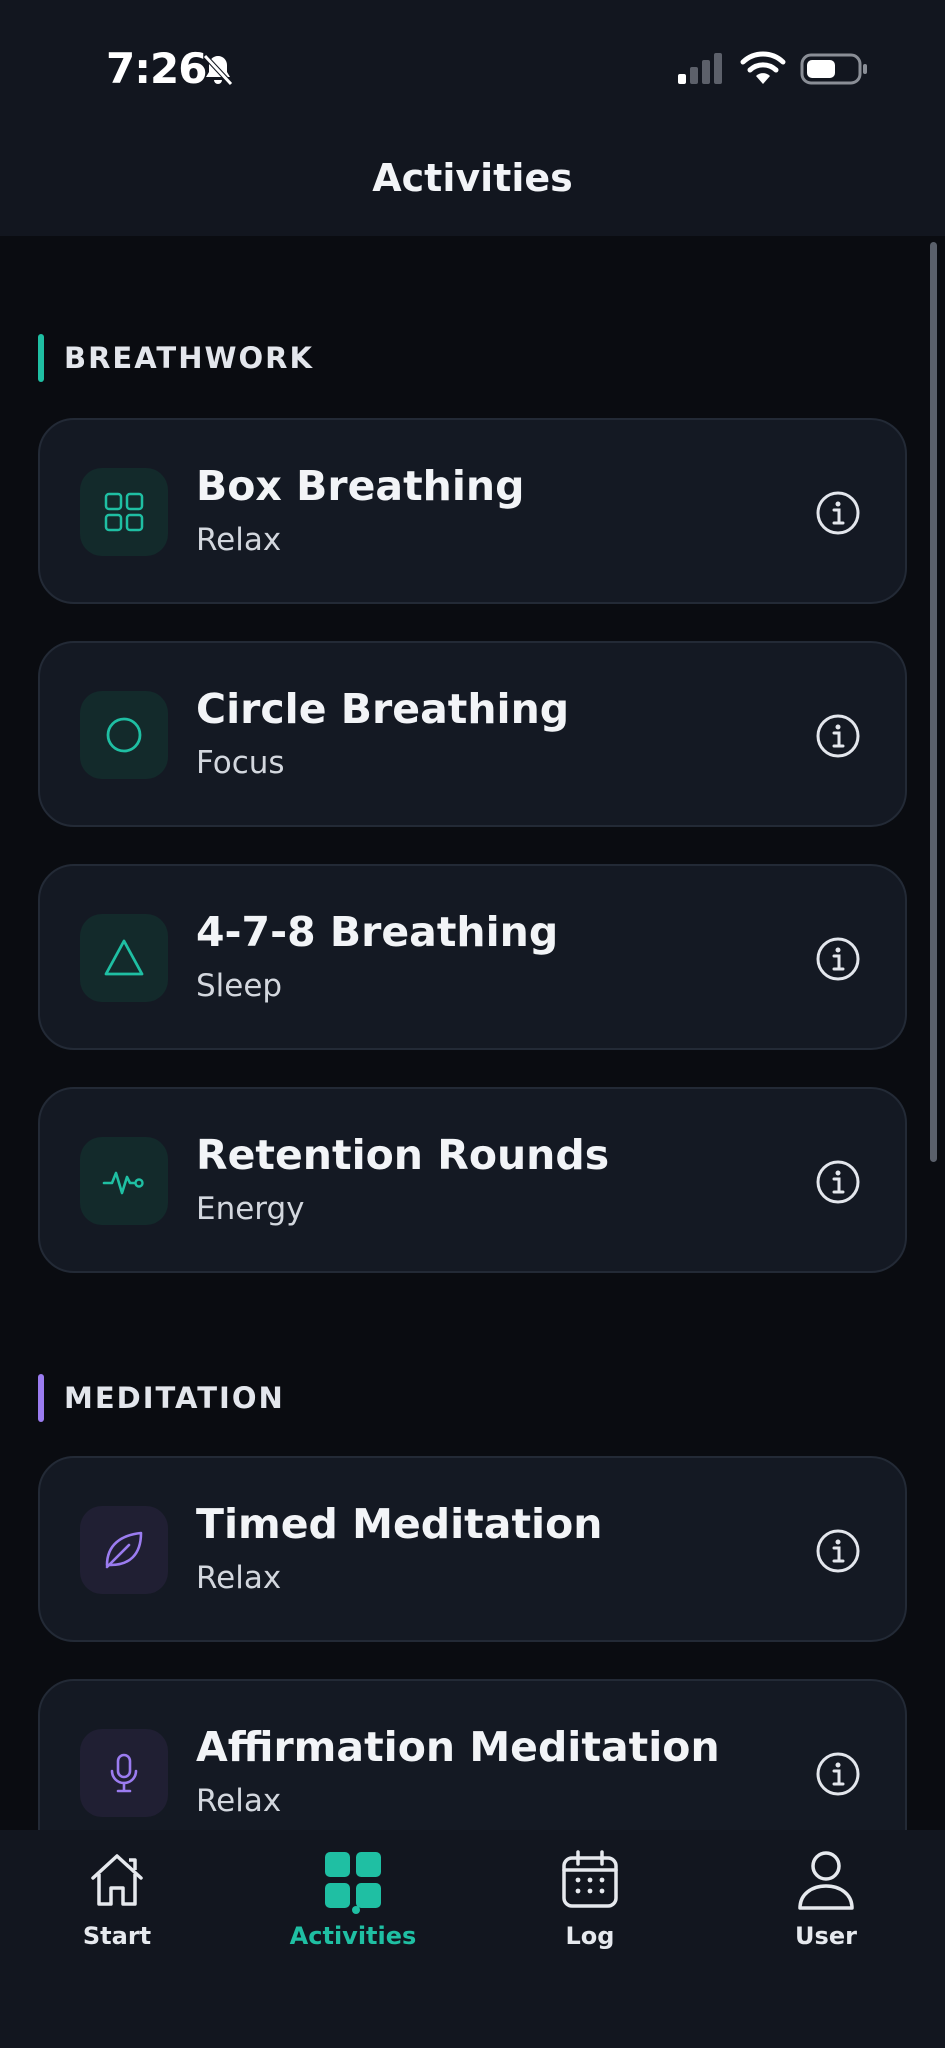 Image resolution: width=945 pixels, height=2048 pixels. Describe the element at coordinates (472, 1549) in the screenshot. I see `activity-card-timed-meditation: Timed Meditation Relax` at that location.